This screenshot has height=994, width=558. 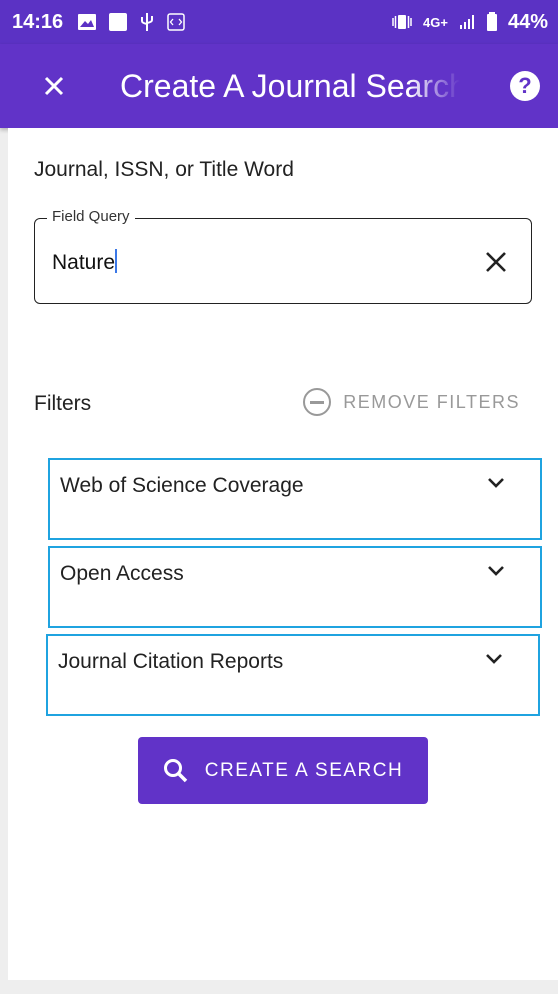 What do you see at coordinates (54, 86) in the screenshot?
I see `close-icon` at bounding box center [54, 86].